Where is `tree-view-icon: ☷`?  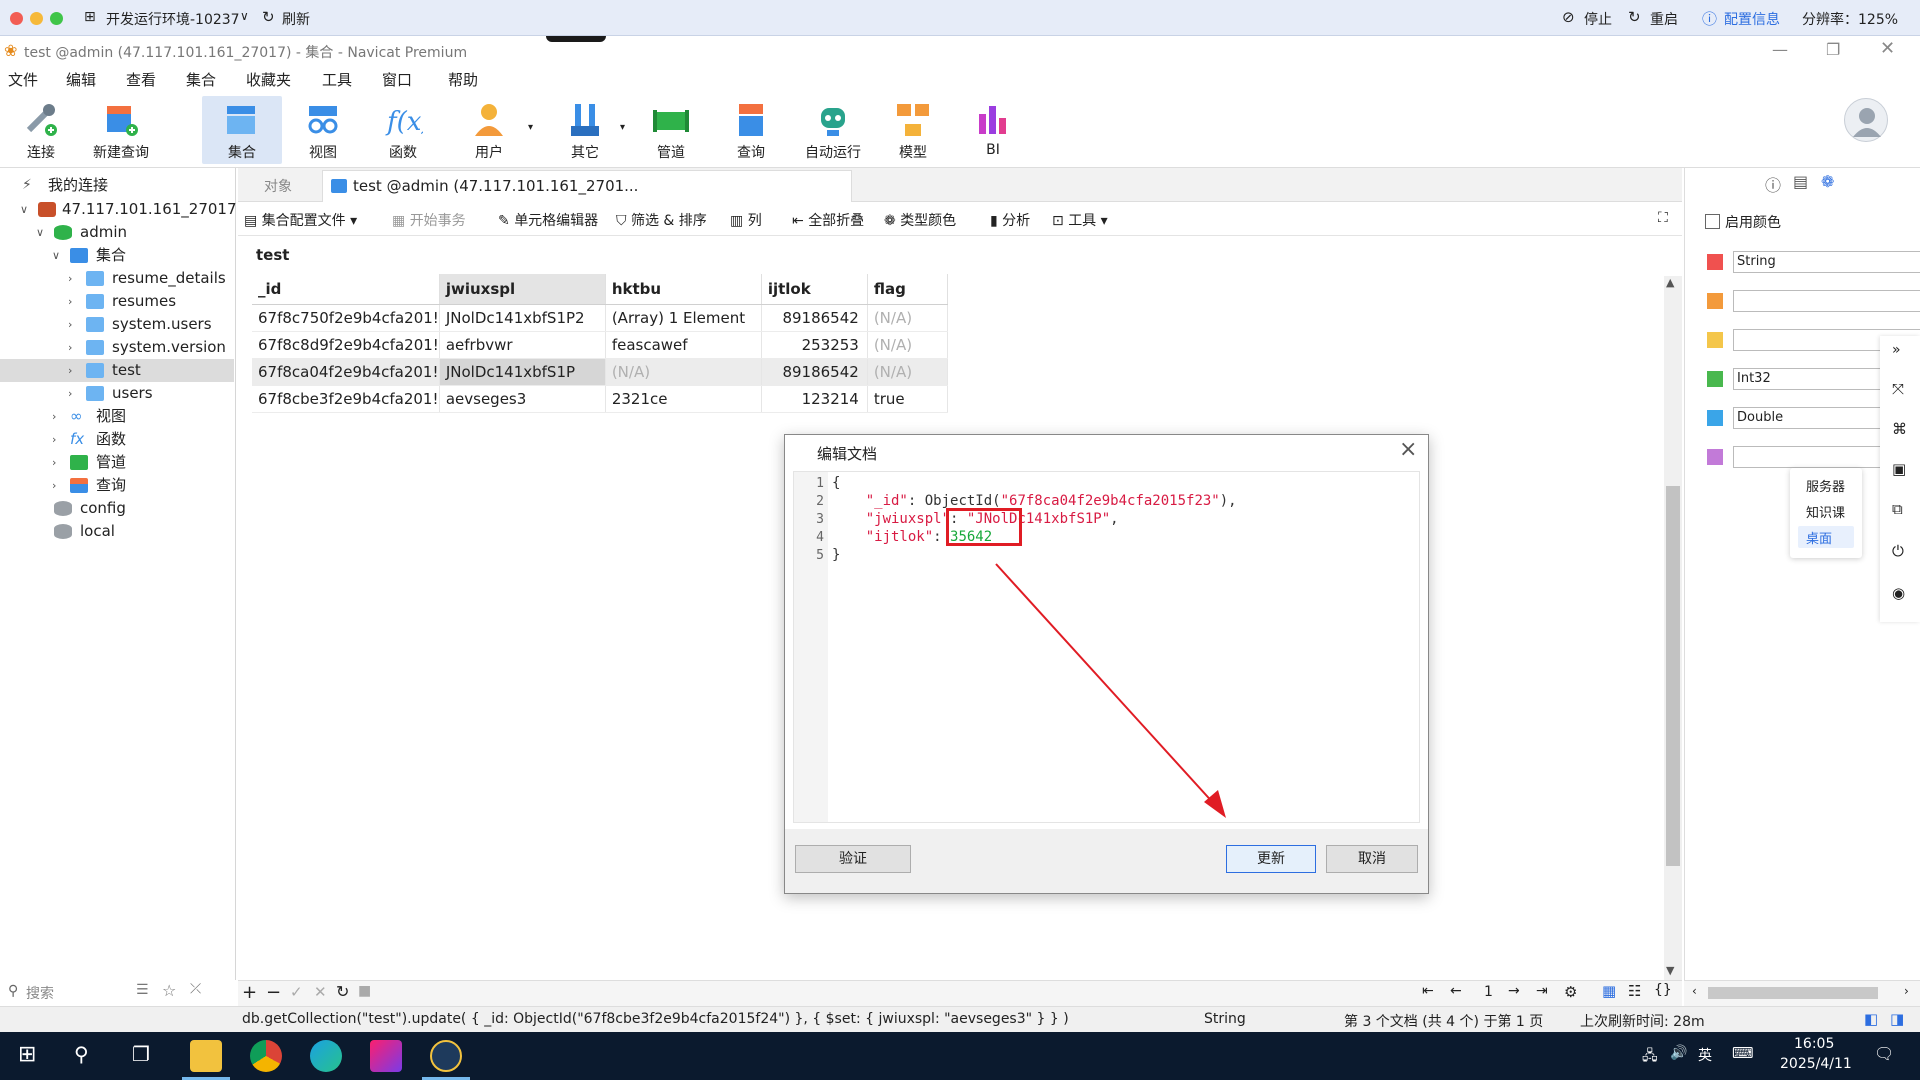
tree-view-icon: ☷ is located at coordinates (1634, 991).